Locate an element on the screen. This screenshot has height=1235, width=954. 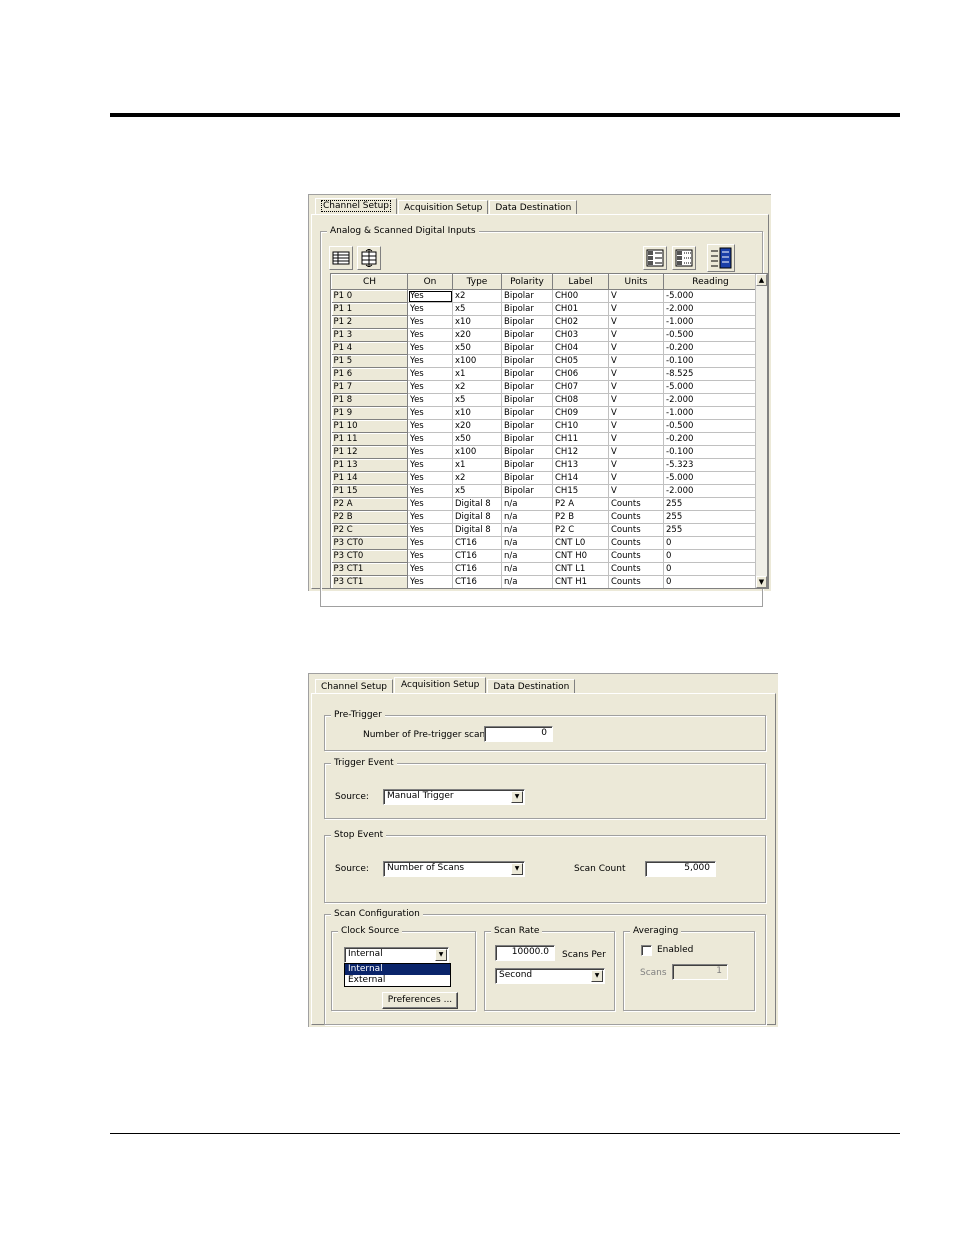
cell-ch: P3 CT0 is located at coordinates (369, 556).